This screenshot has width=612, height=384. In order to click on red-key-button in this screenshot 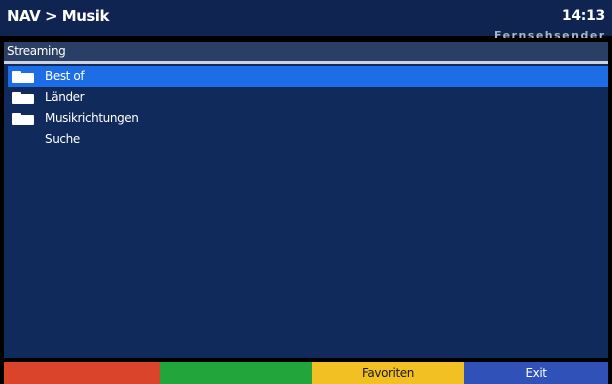, I will do `click(82, 373)`.